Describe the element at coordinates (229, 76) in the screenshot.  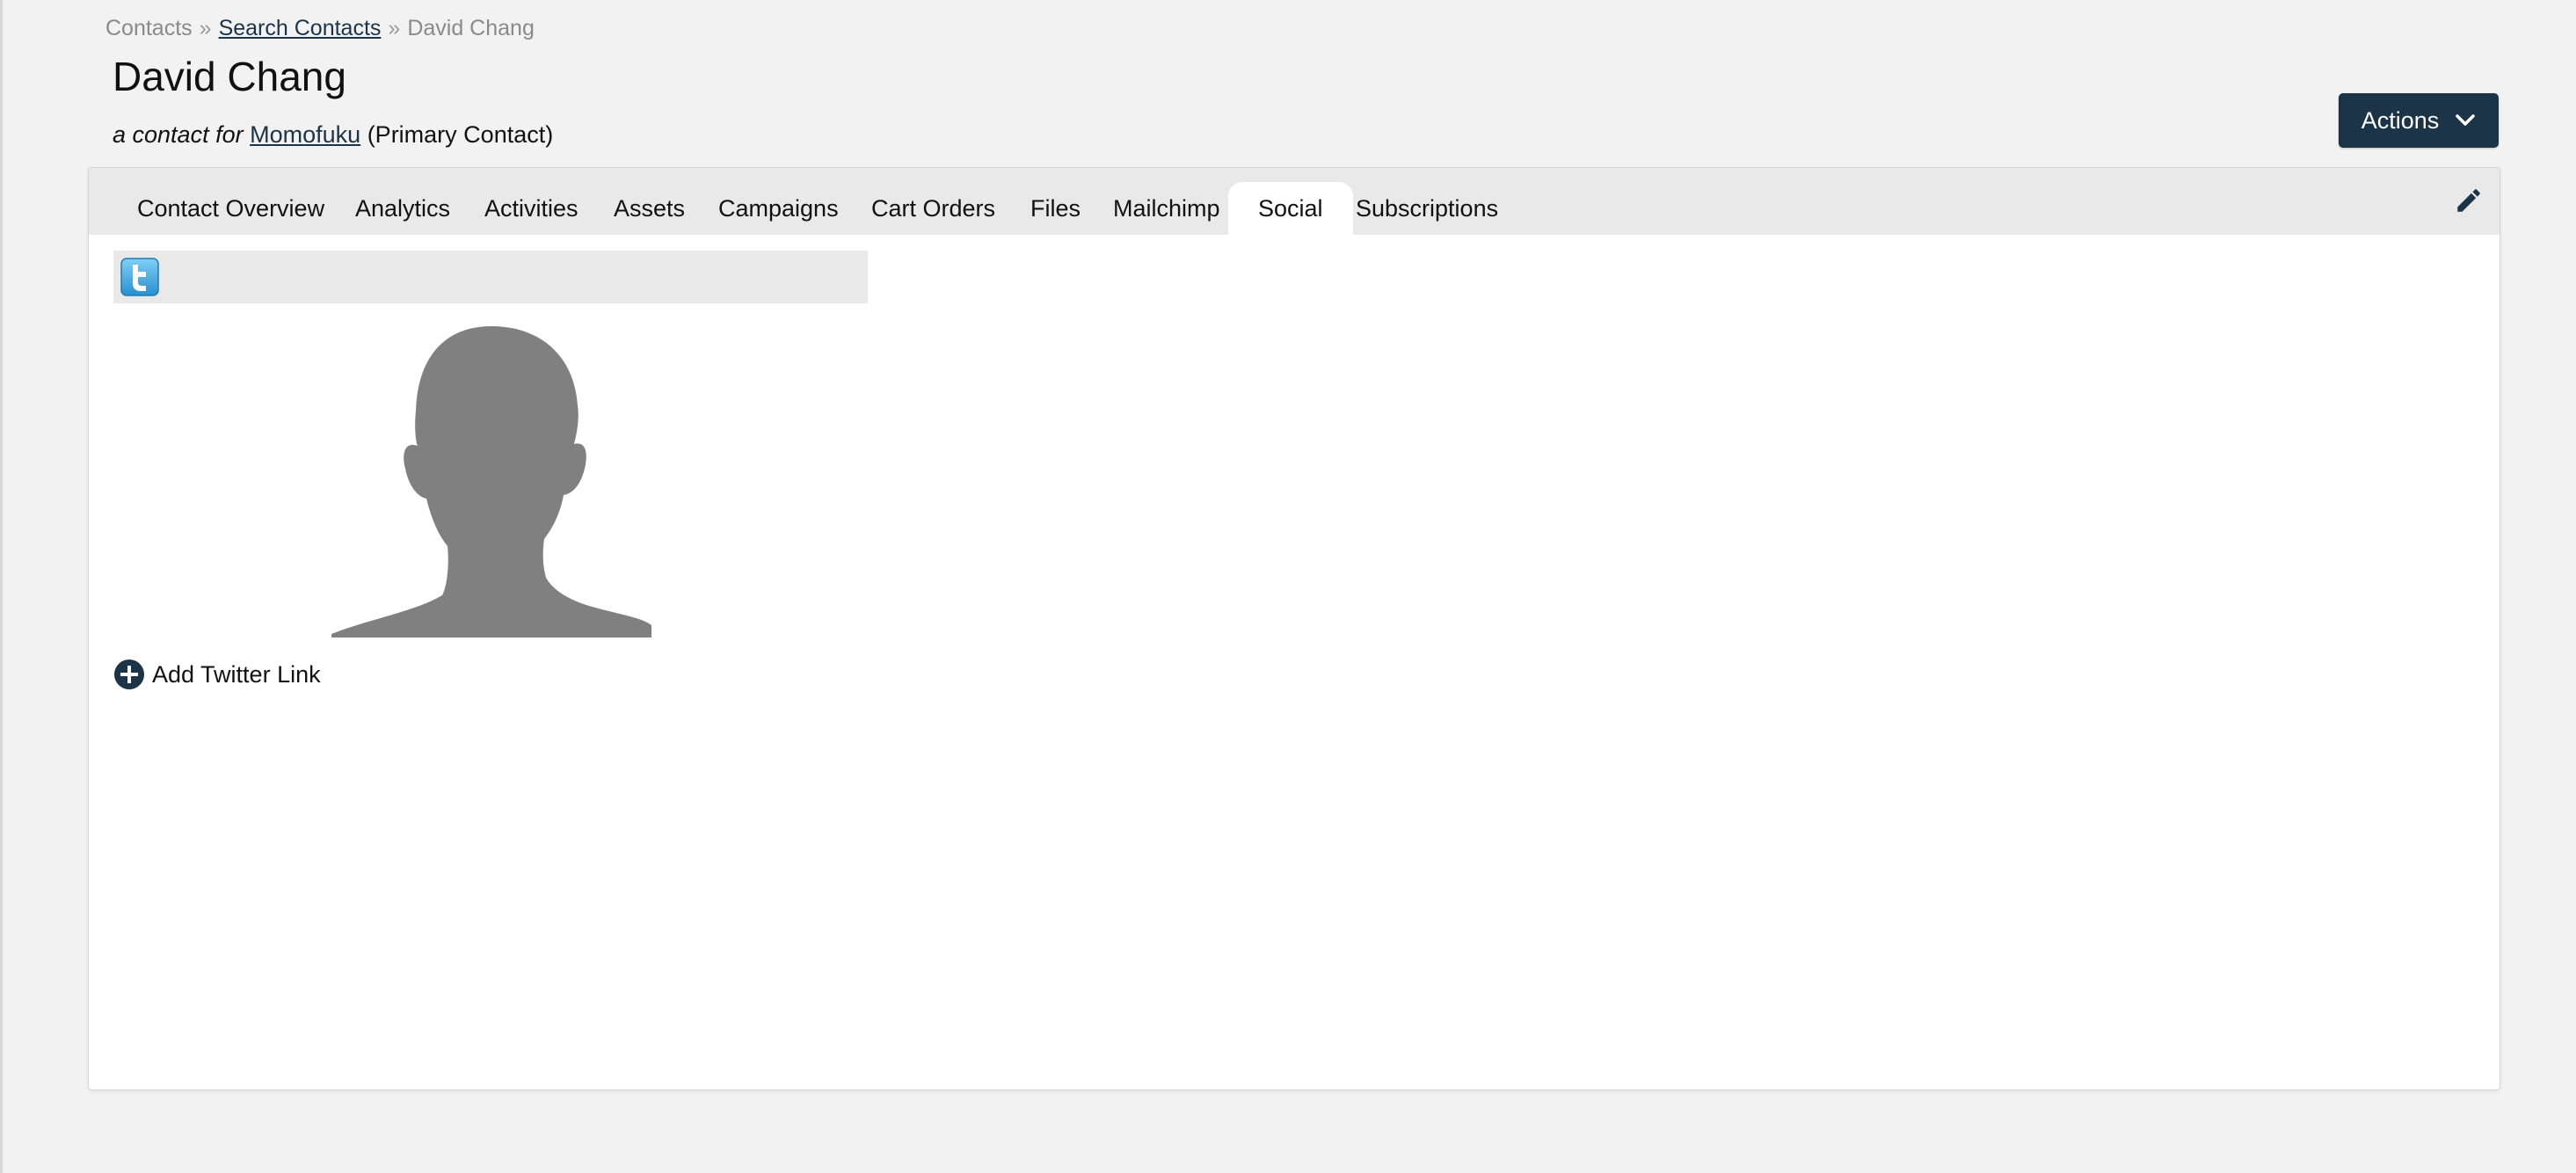
I see `page-title: David Chang` at that location.